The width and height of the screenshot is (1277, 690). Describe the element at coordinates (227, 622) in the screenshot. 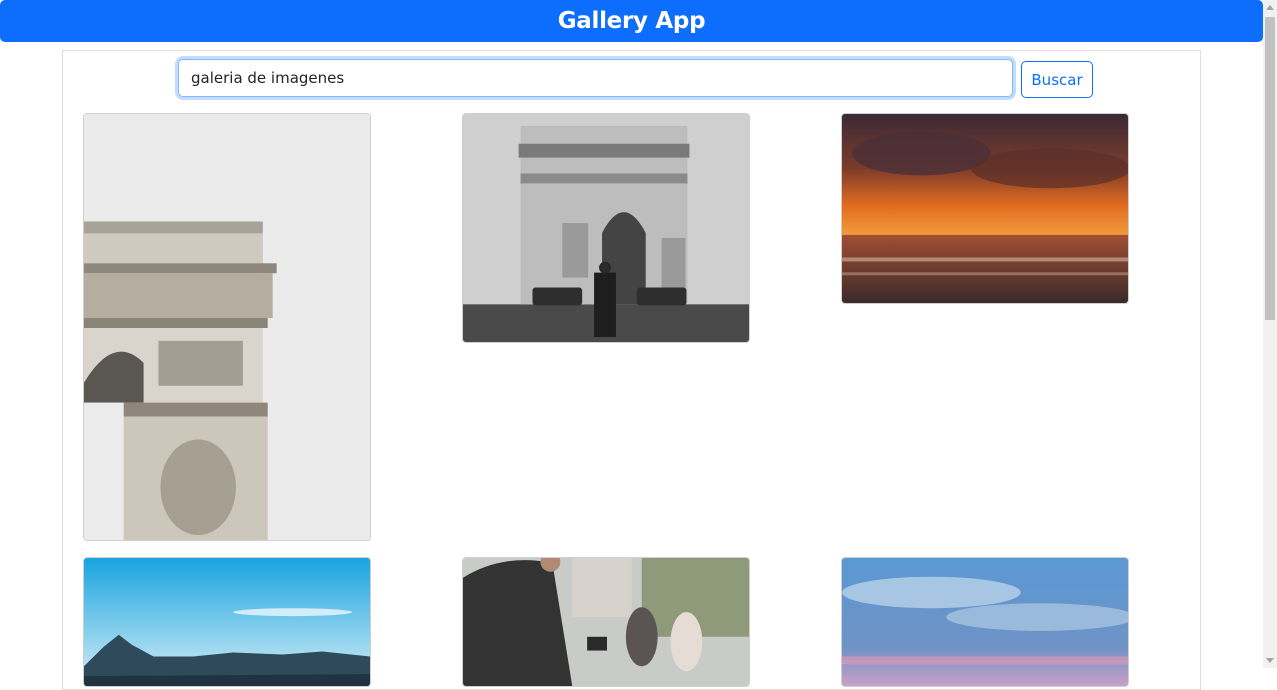

I see `coastline-image` at that location.